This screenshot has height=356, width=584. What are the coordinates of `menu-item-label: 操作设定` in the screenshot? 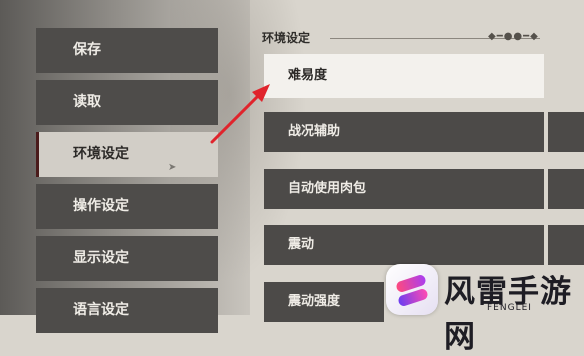 It's located at (101, 206).